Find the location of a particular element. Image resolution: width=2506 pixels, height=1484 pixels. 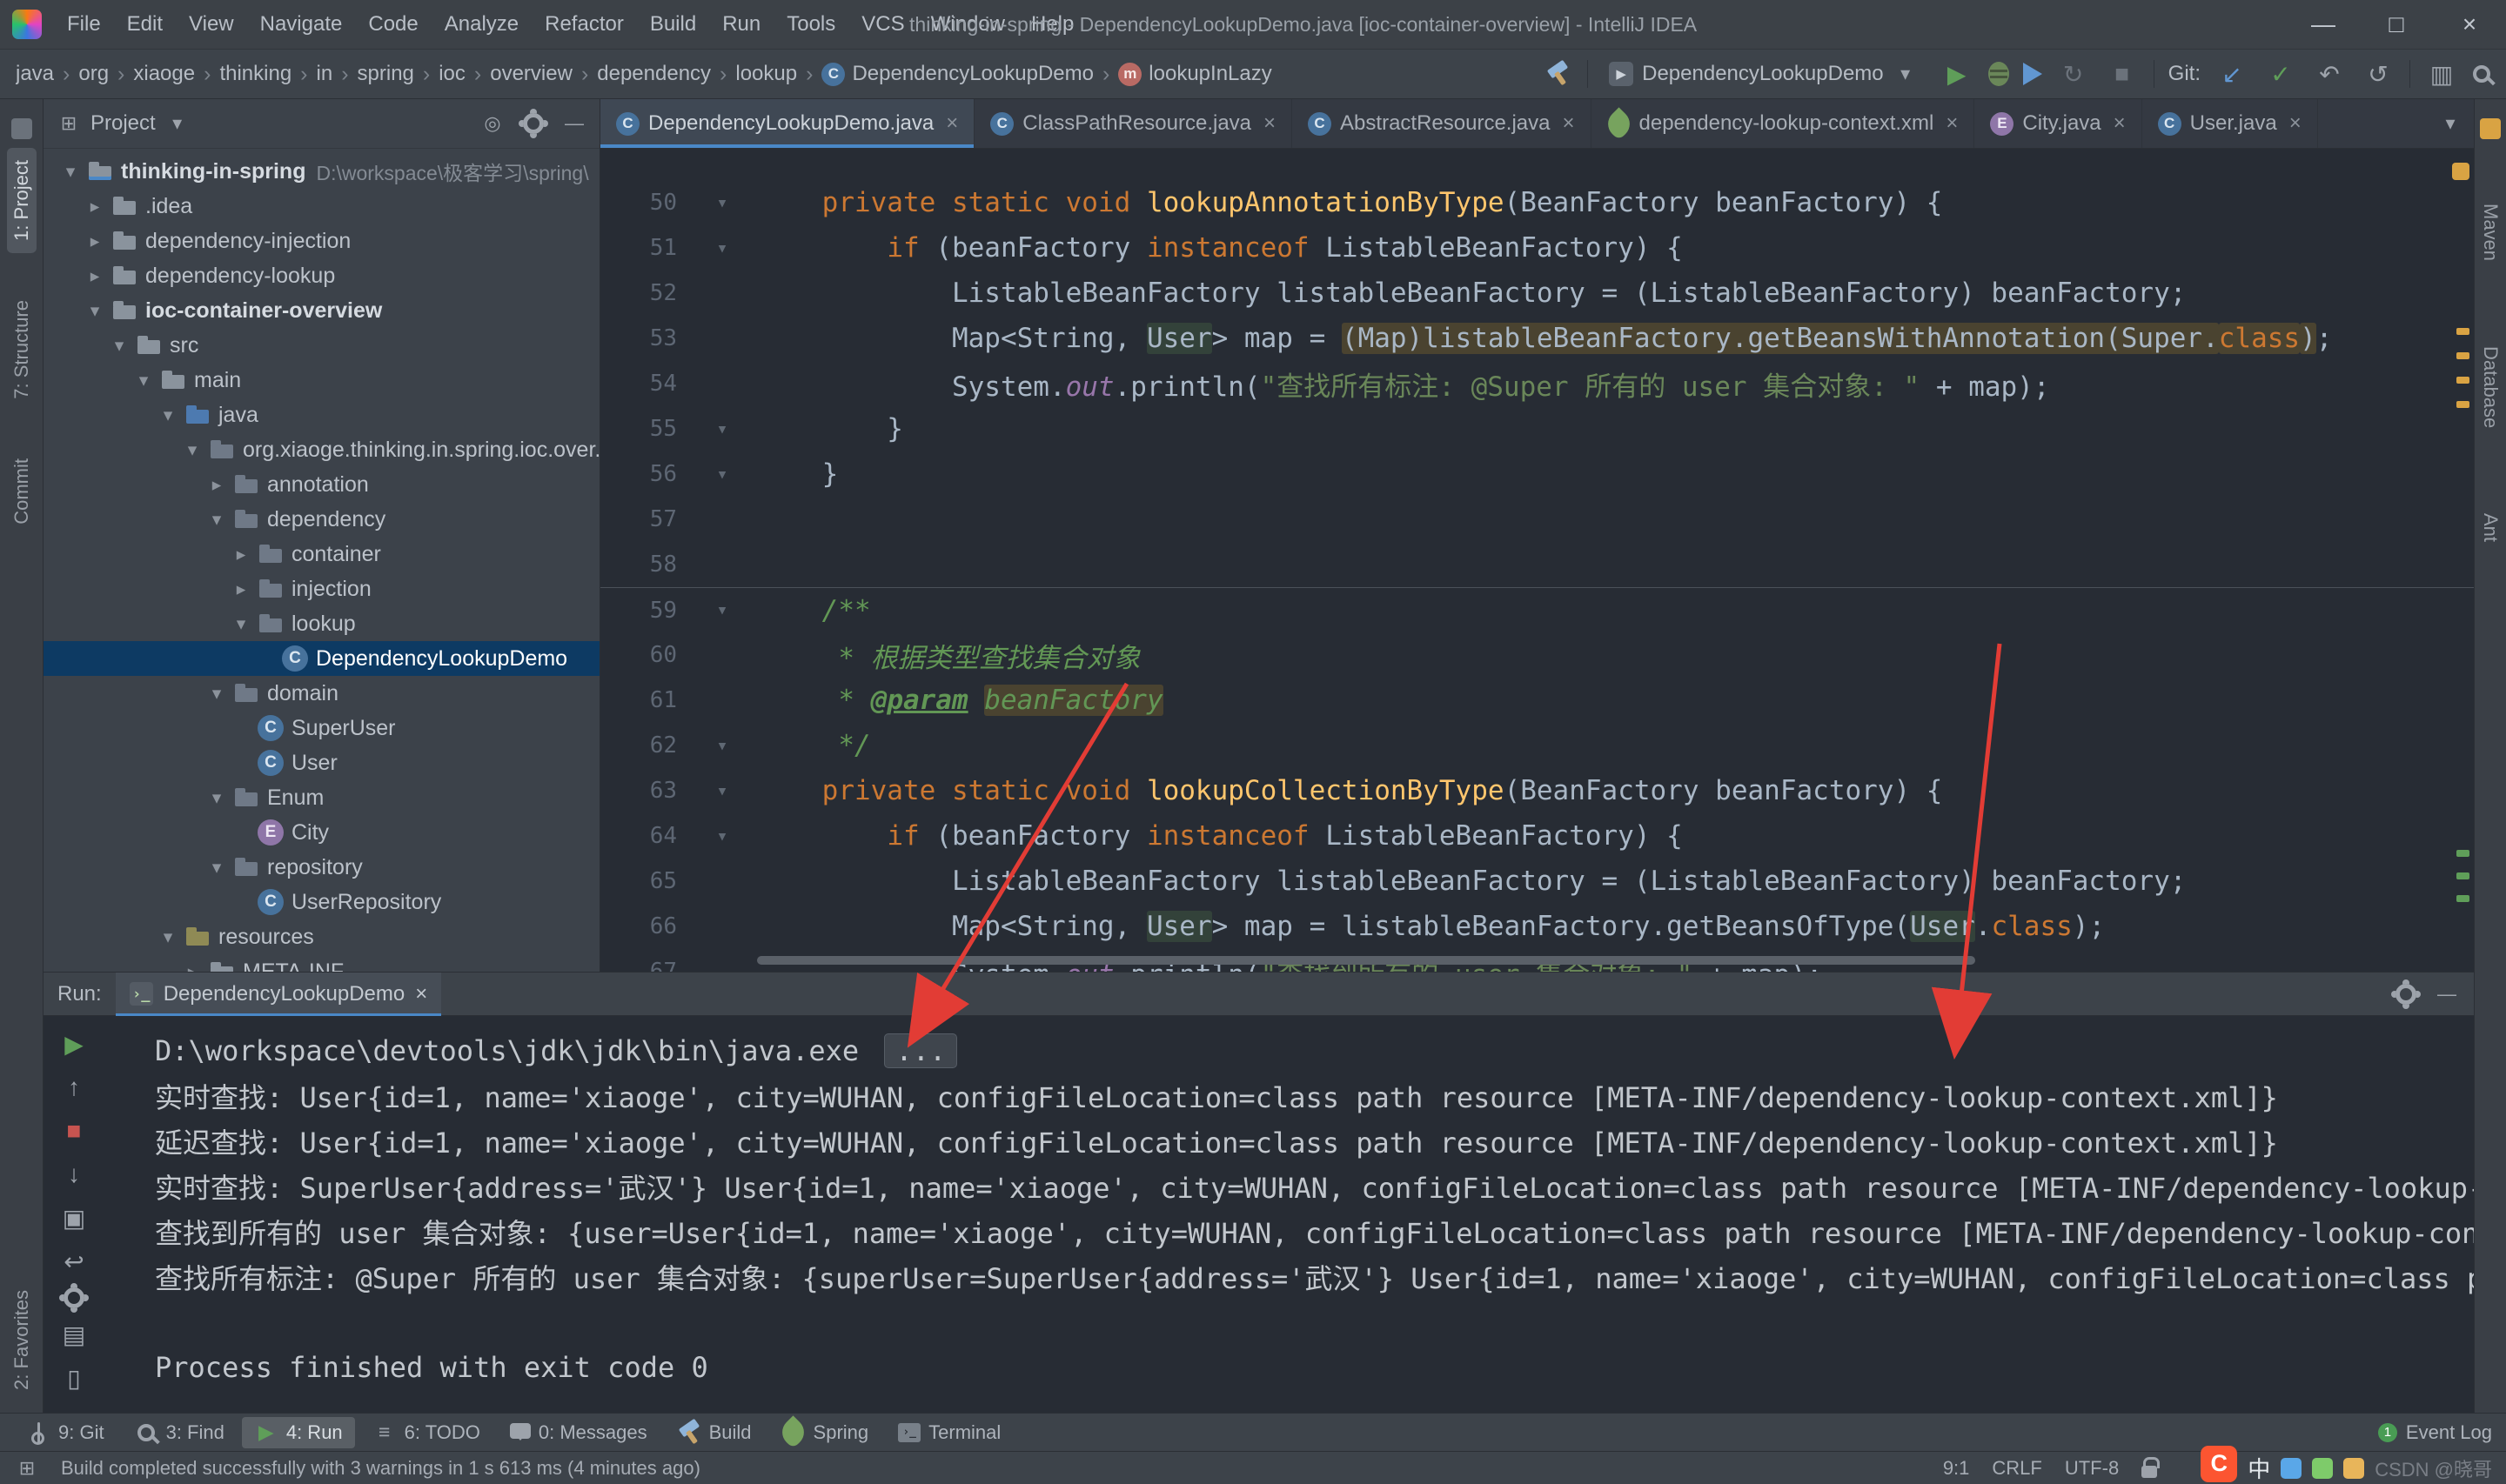

console-settings-icon is located at coordinates (74, 1297).